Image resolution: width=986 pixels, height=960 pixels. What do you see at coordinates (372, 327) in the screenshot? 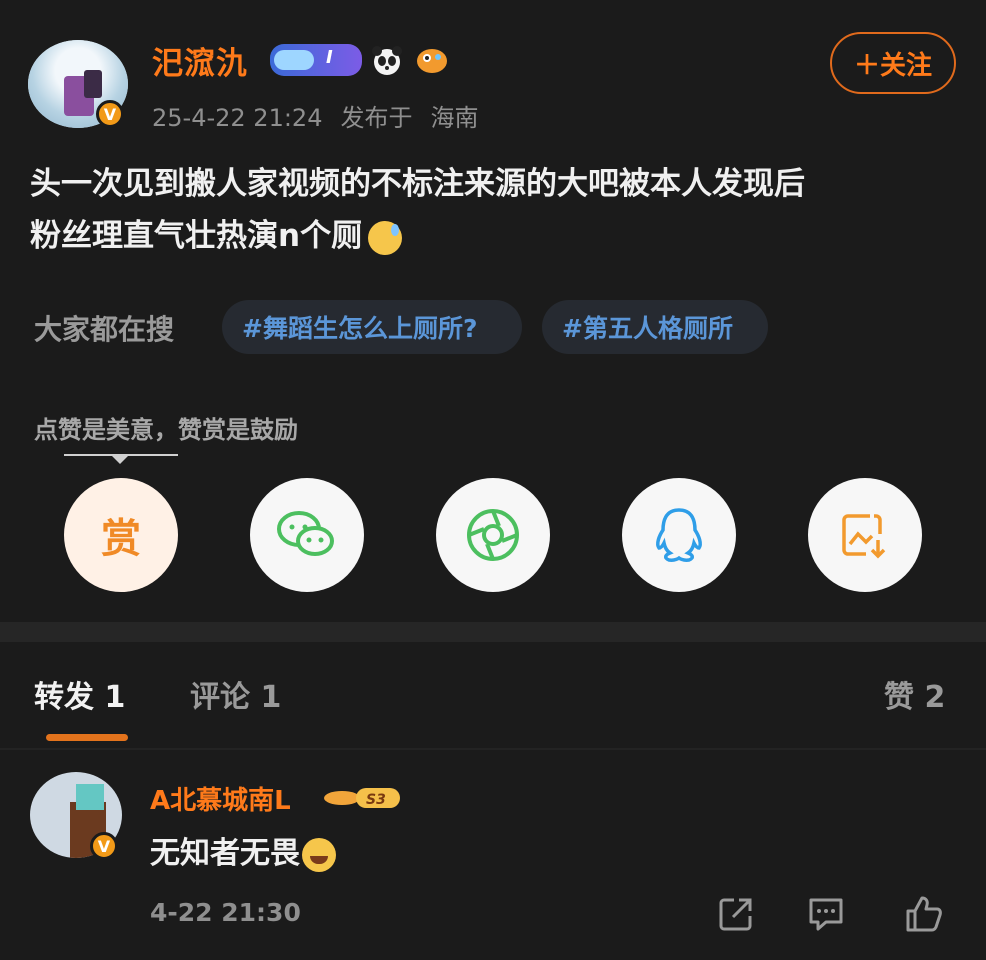
I see `hashtag-dance-toilet: #舞蹈生怎么上厕所?` at bounding box center [372, 327].